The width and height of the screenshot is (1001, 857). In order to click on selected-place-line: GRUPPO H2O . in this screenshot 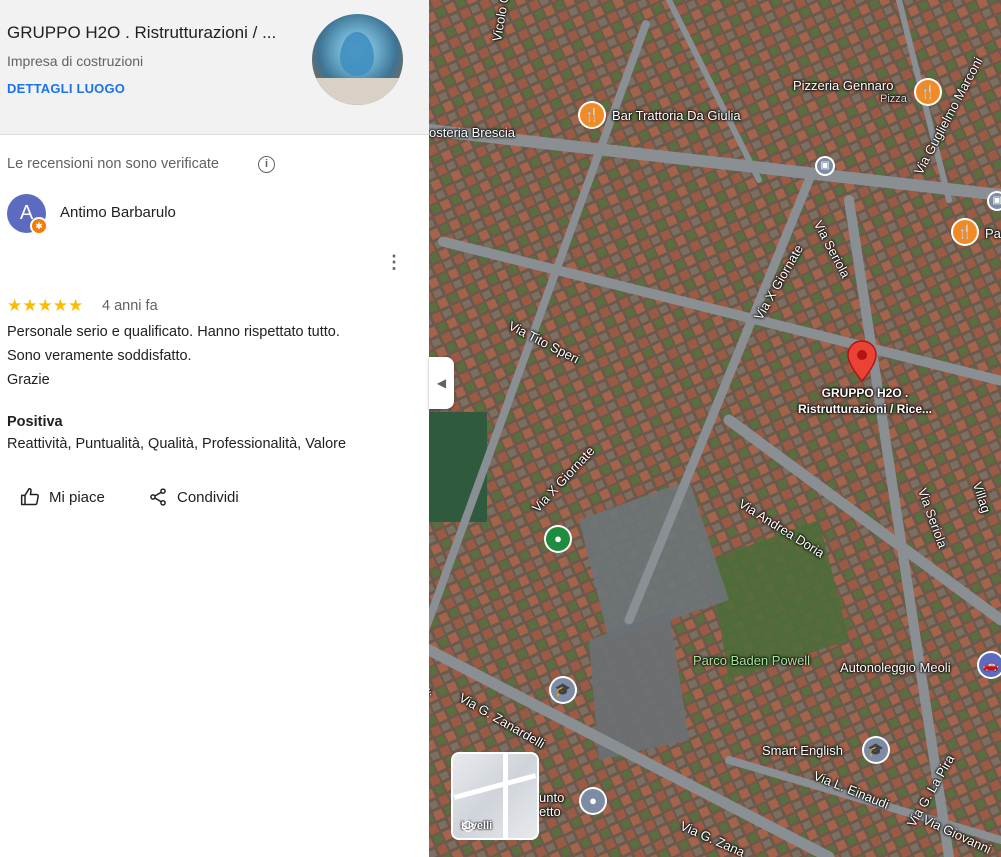, I will do `click(865, 393)`.